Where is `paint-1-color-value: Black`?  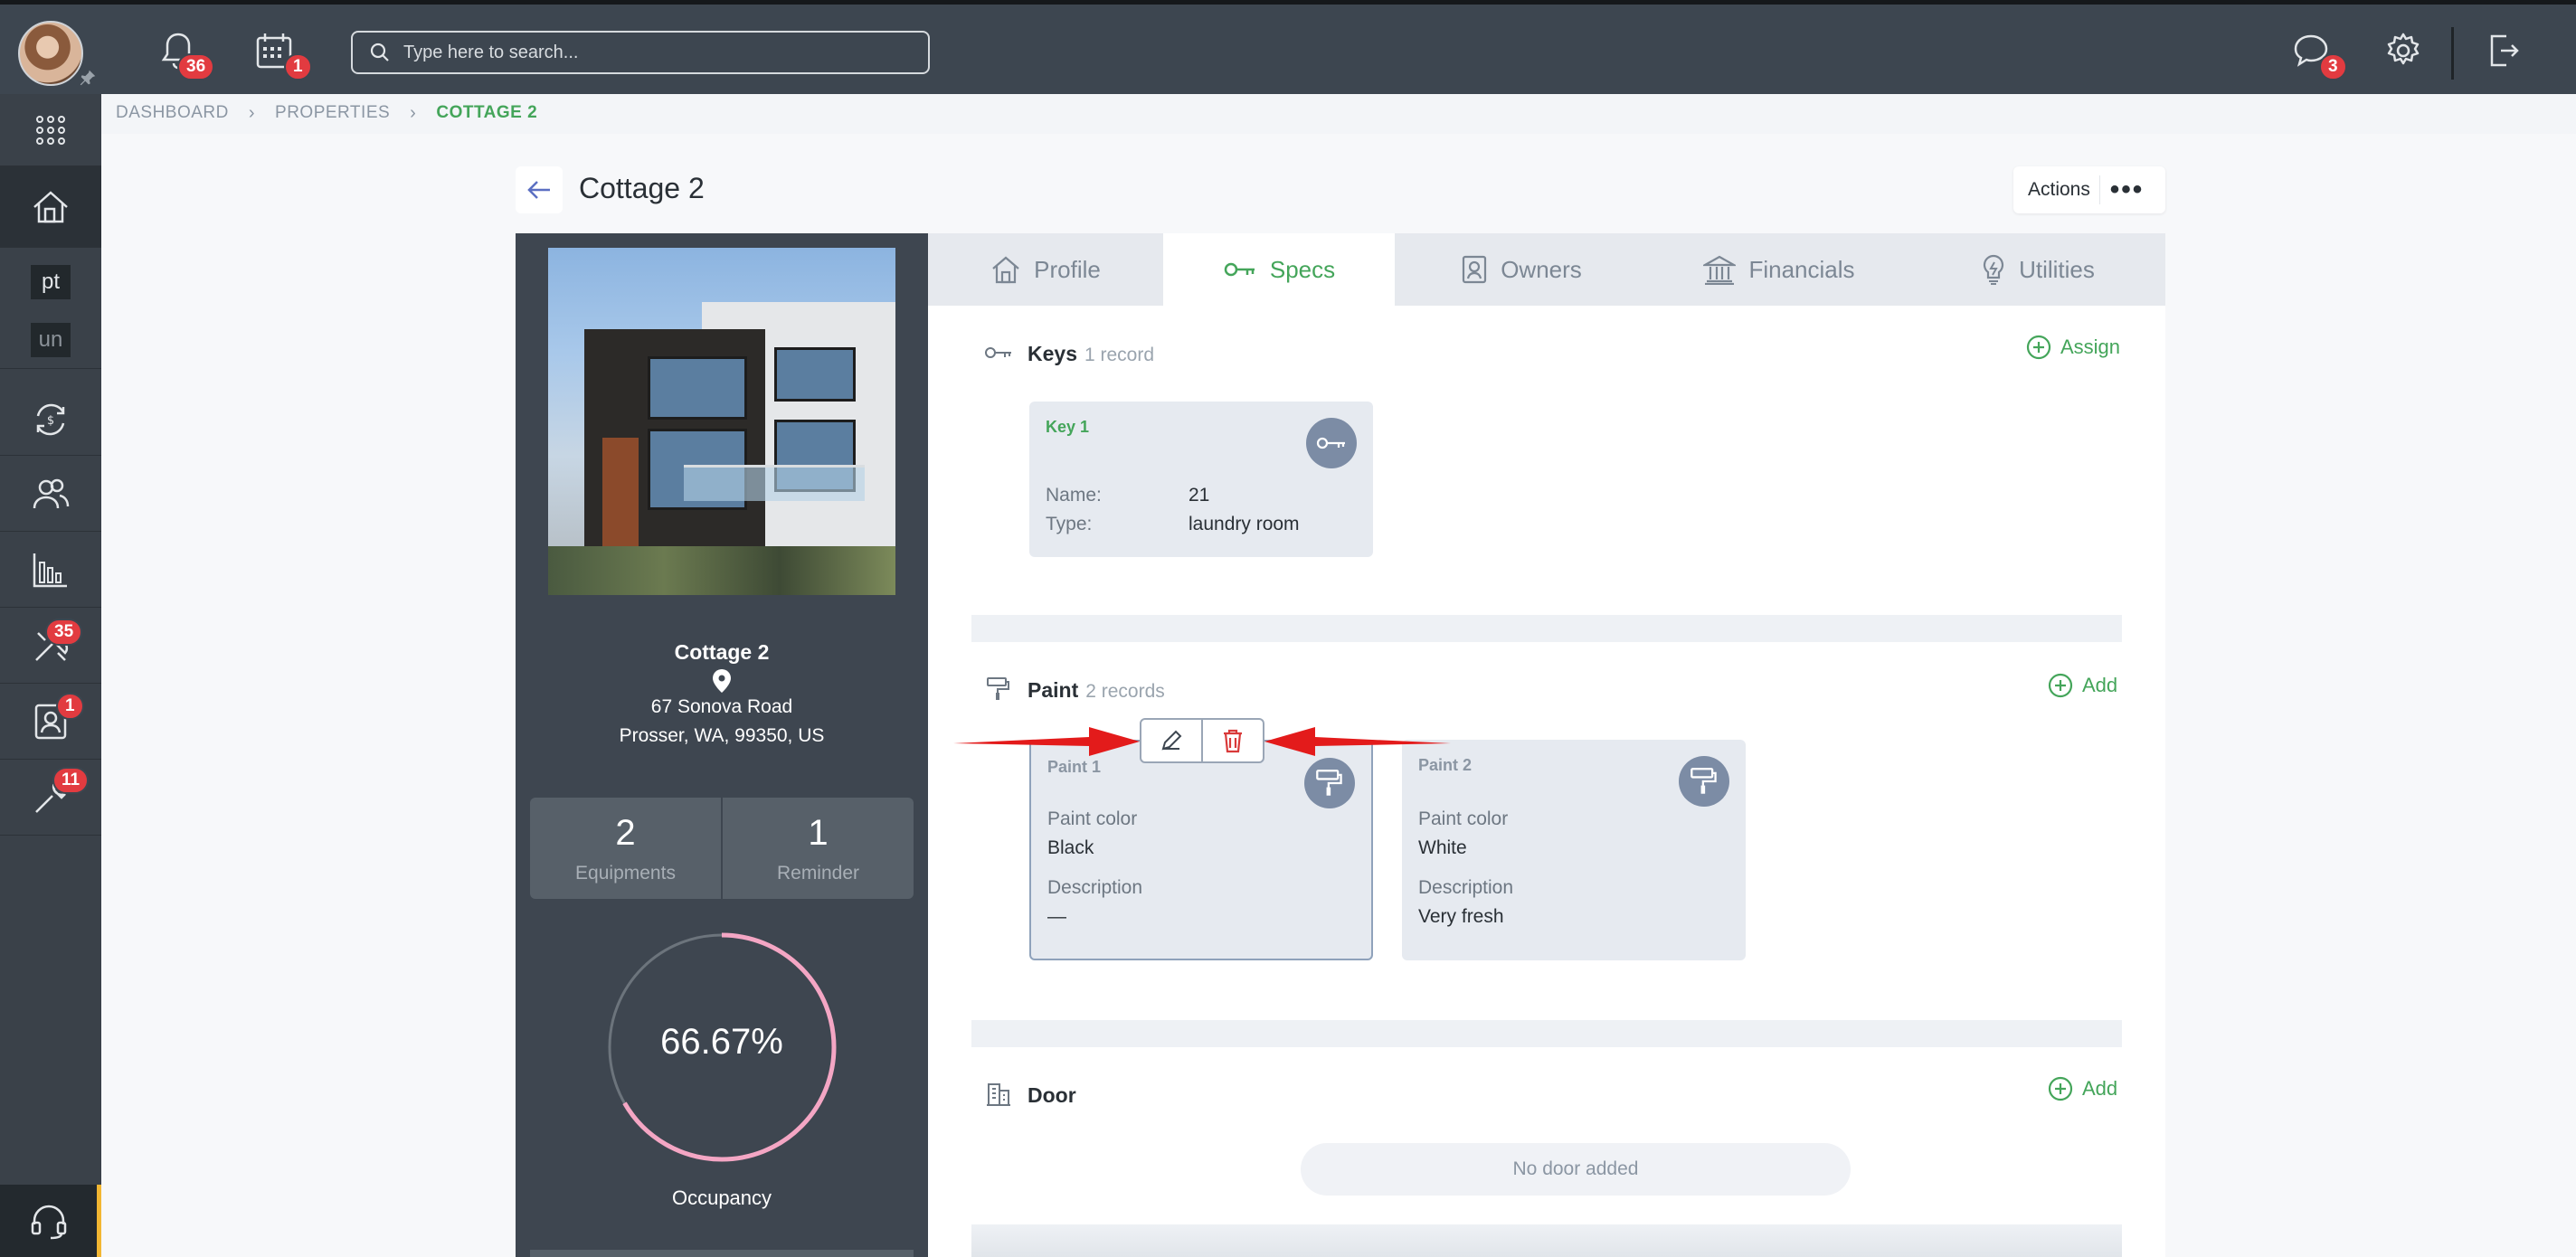 paint-1-color-value: Black is located at coordinates (1070, 847).